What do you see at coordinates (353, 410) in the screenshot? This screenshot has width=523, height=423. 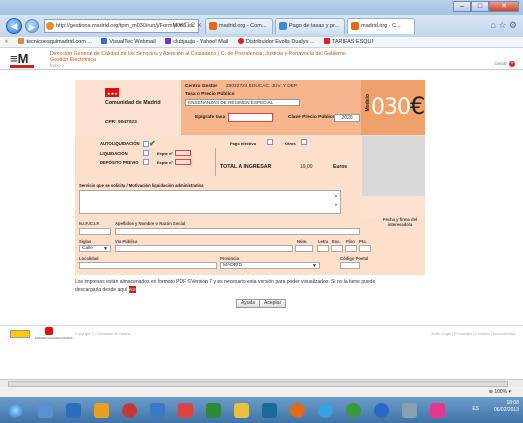 I see `chrome-icon` at bounding box center [353, 410].